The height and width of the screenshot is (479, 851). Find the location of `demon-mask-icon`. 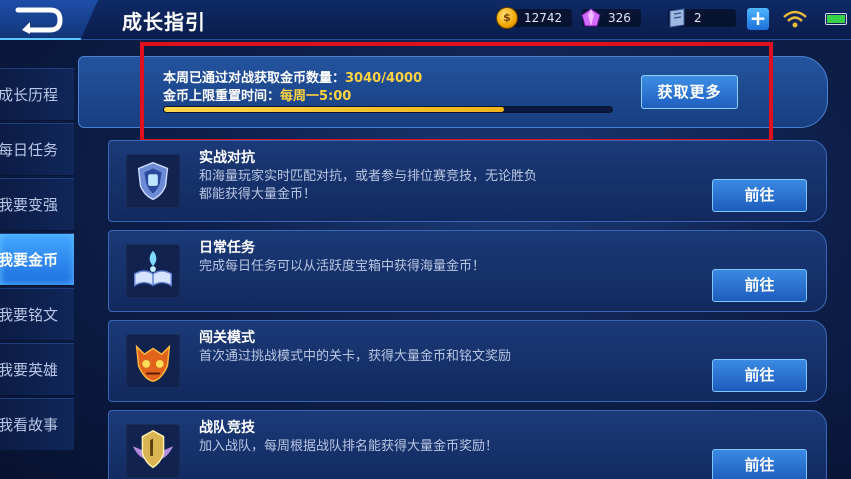

demon-mask-icon is located at coordinates (153, 361).